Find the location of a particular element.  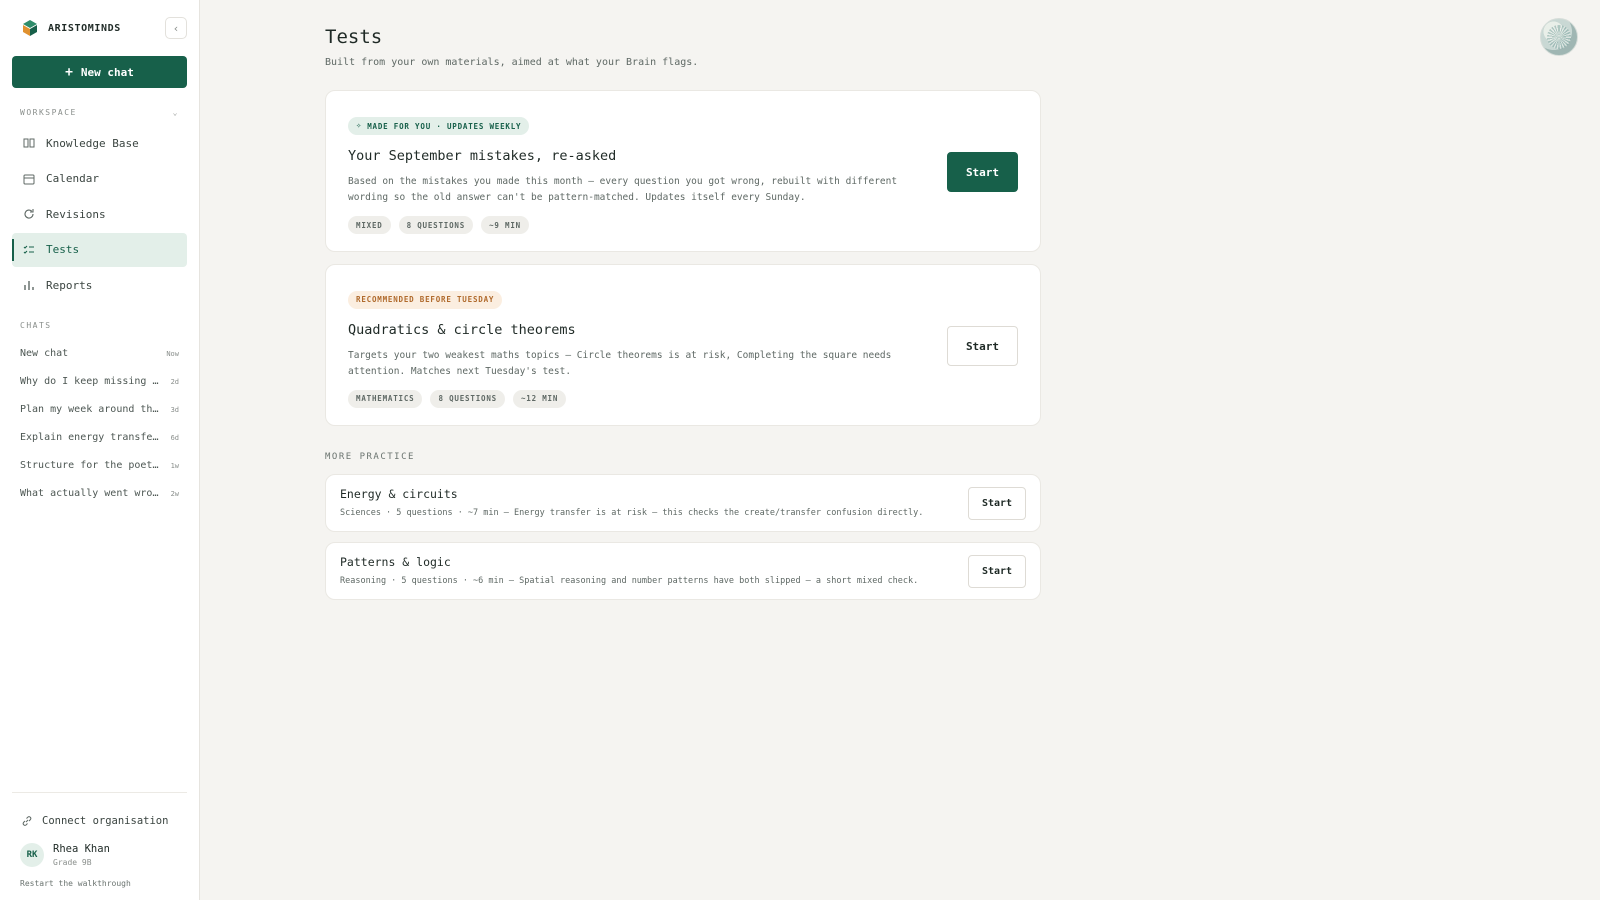

chat-list-item: Structure for the poetr… 1w is located at coordinates (99, 466).